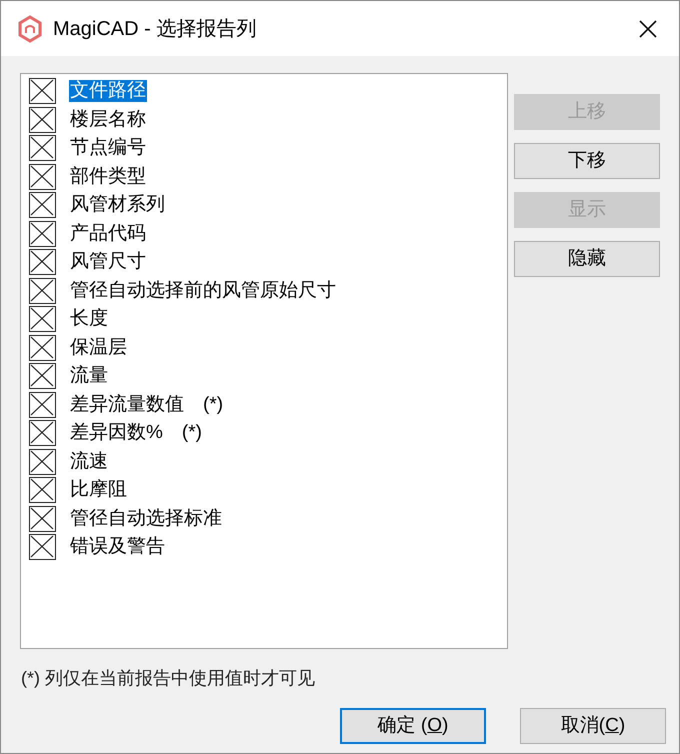 The height and width of the screenshot is (754, 680). What do you see at coordinates (89, 376) in the screenshot?
I see `list-item: 流量` at bounding box center [89, 376].